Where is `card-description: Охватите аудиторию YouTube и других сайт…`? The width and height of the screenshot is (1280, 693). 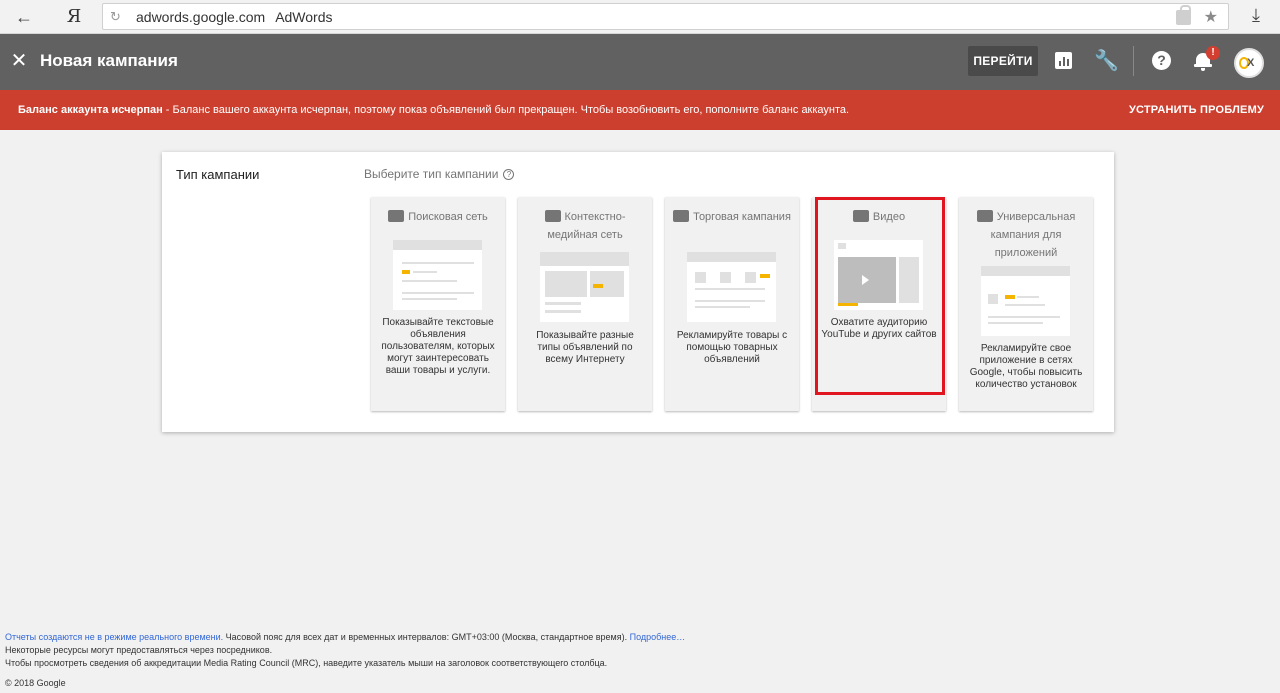
card-description: Охватите аудиторию YouTube и других сайт… is located at coordinates (879, 328).